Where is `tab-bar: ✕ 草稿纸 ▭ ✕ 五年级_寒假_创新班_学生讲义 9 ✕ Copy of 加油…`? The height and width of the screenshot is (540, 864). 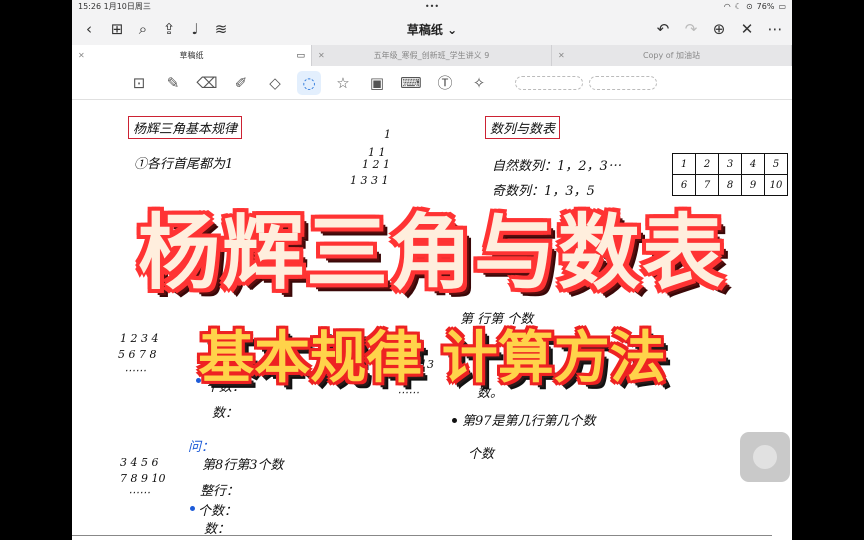 tab-bar: ✕ 草稿纸 ▭ ✕ 五年级_寒假_创新班_学生讲义 9 ✕ Copy of 加油… is located at coordinates (432, 55).